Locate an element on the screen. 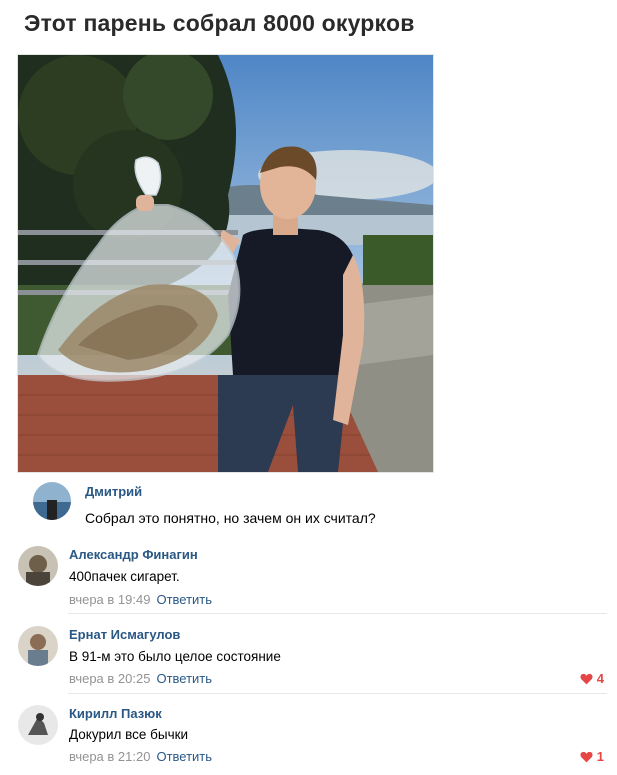 The width and height of the screenshot is (617, 775). like-counter: 4 is located at coordinates (592, 678).